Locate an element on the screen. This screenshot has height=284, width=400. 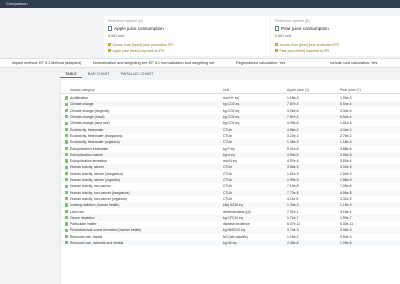
cell-apple-juice: 2.45e-8 is located at coordinates (293, 243).